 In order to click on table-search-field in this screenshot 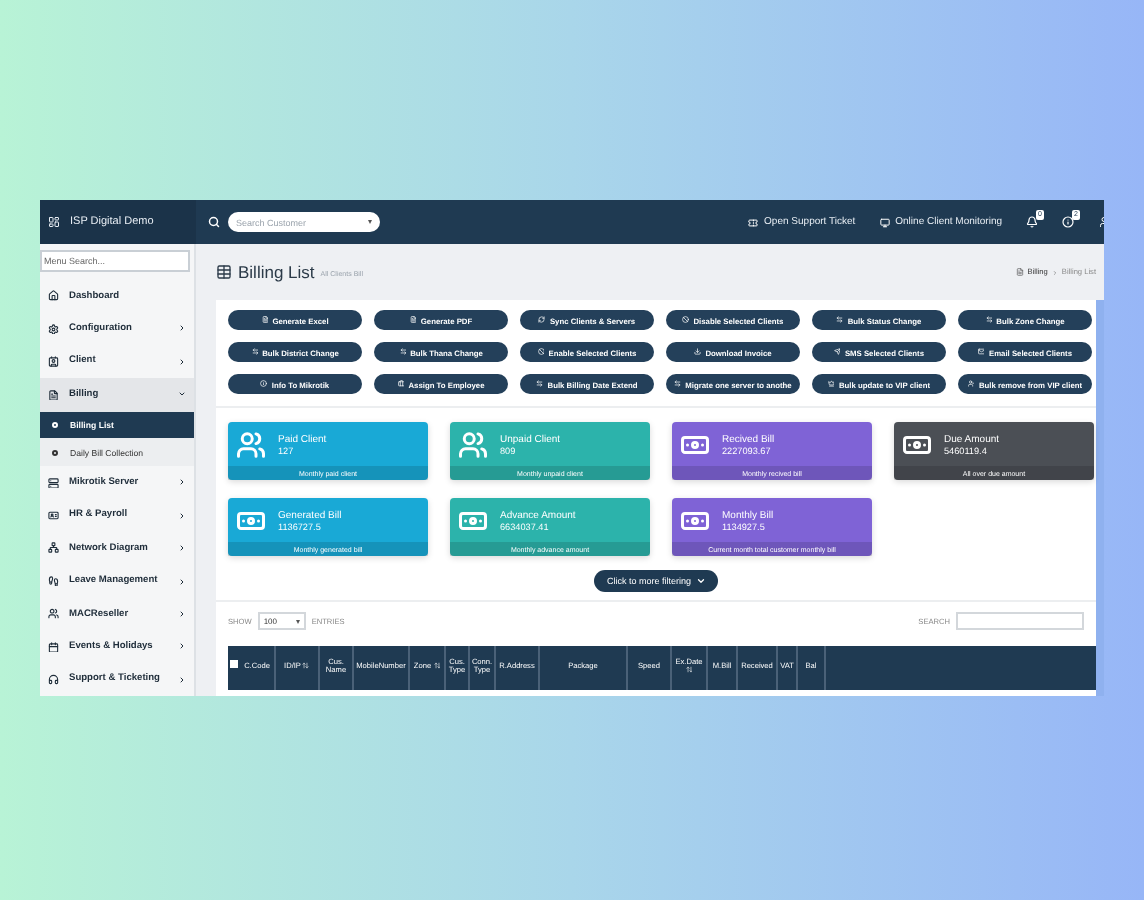, I will do `click(1020, 621)`.